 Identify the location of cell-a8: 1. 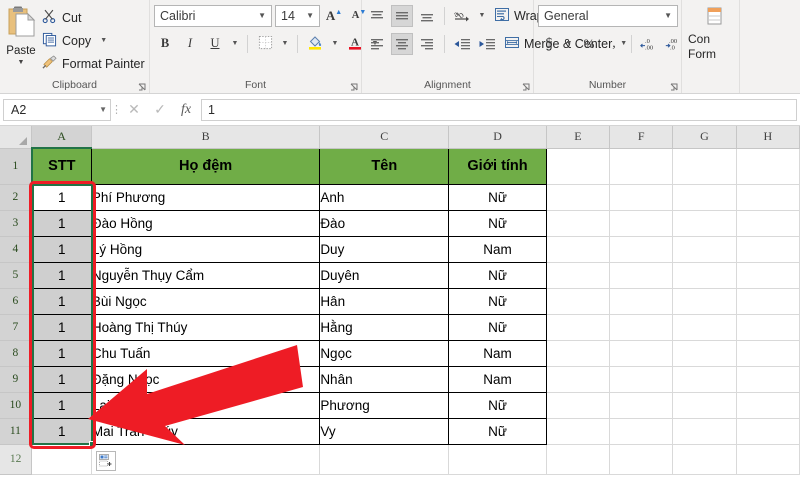
(61, 353).